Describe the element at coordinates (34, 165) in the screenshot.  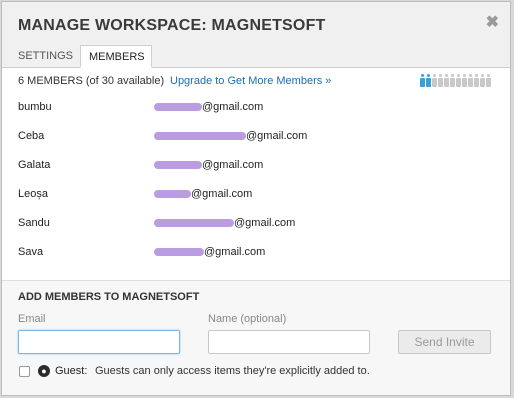
I see `member-name: Galata` at that location.